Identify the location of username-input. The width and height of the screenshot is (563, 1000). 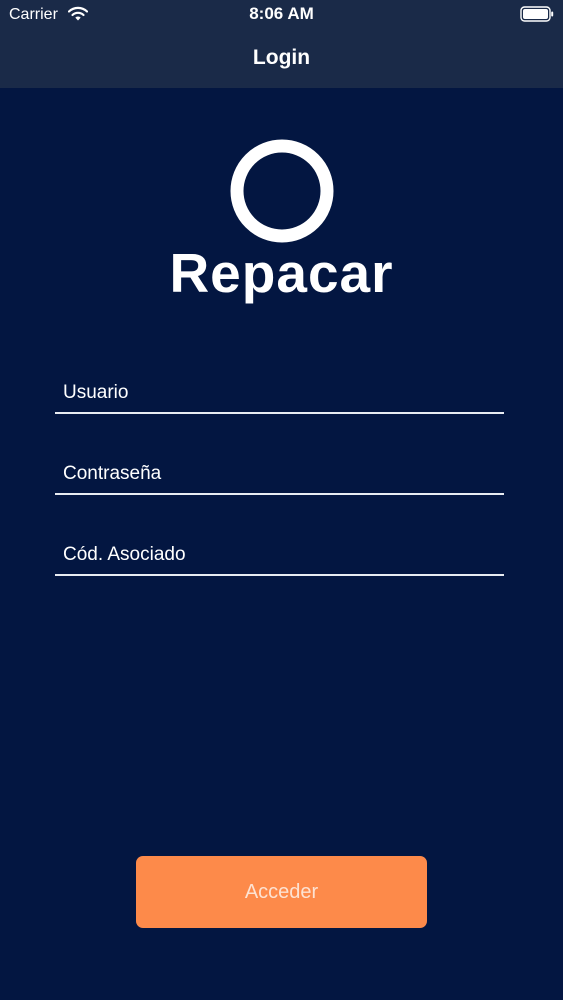
(278, 393).